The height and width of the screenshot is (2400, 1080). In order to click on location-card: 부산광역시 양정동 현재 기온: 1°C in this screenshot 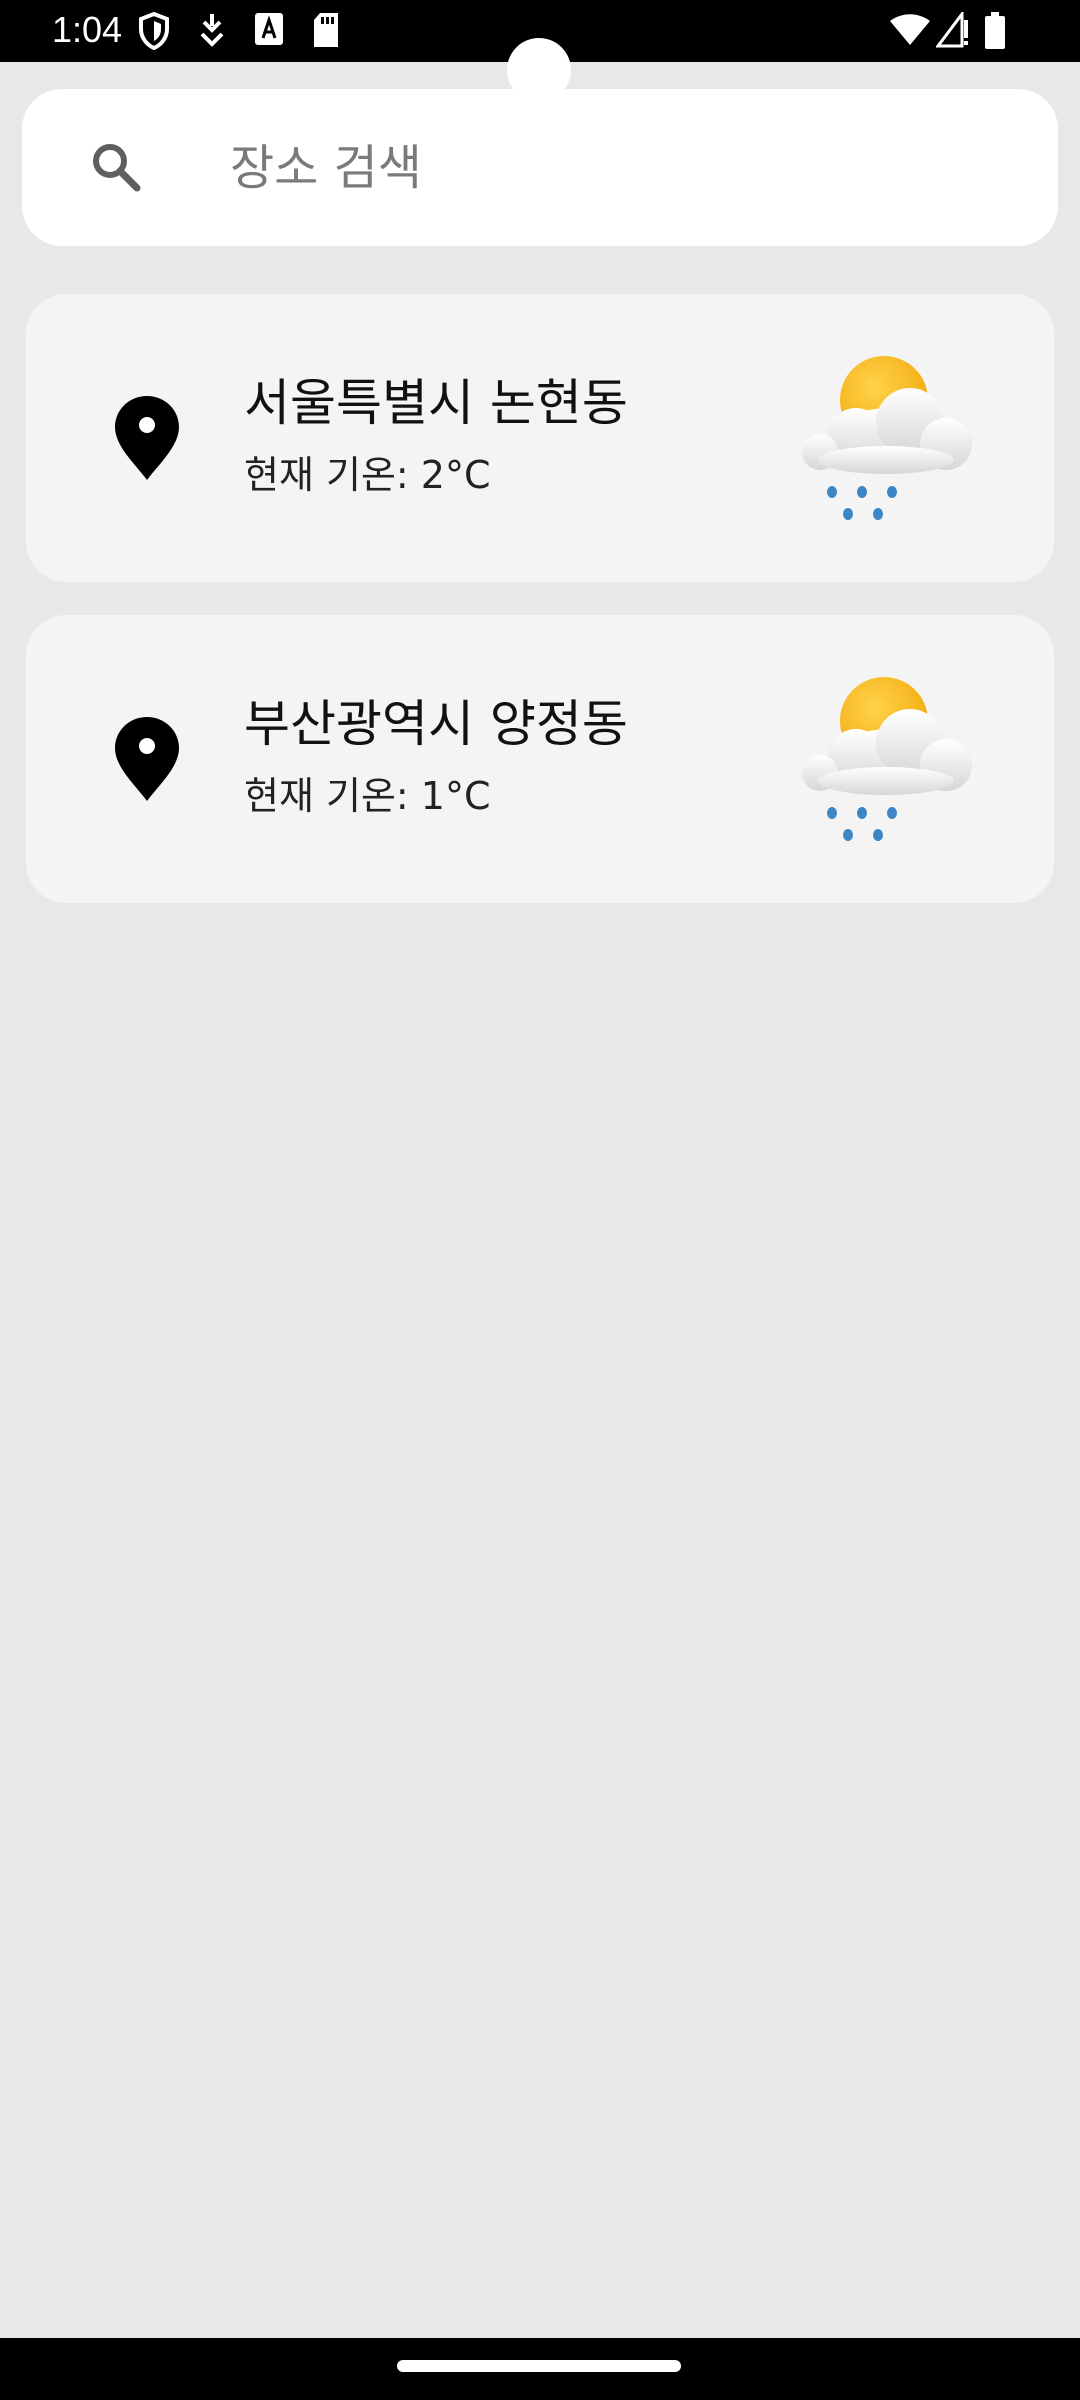, I will do `click(540, 759)`.